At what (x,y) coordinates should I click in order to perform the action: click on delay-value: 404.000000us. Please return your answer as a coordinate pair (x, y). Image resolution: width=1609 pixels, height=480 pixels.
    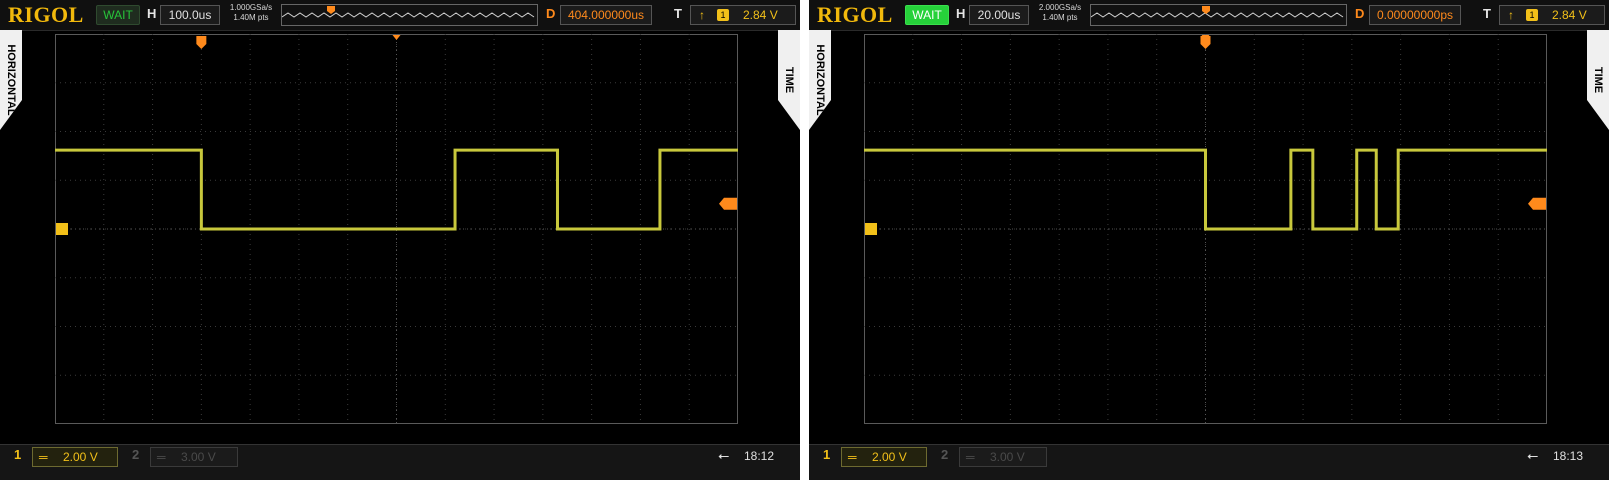
    Looking at the image, I should click on (606, 15).